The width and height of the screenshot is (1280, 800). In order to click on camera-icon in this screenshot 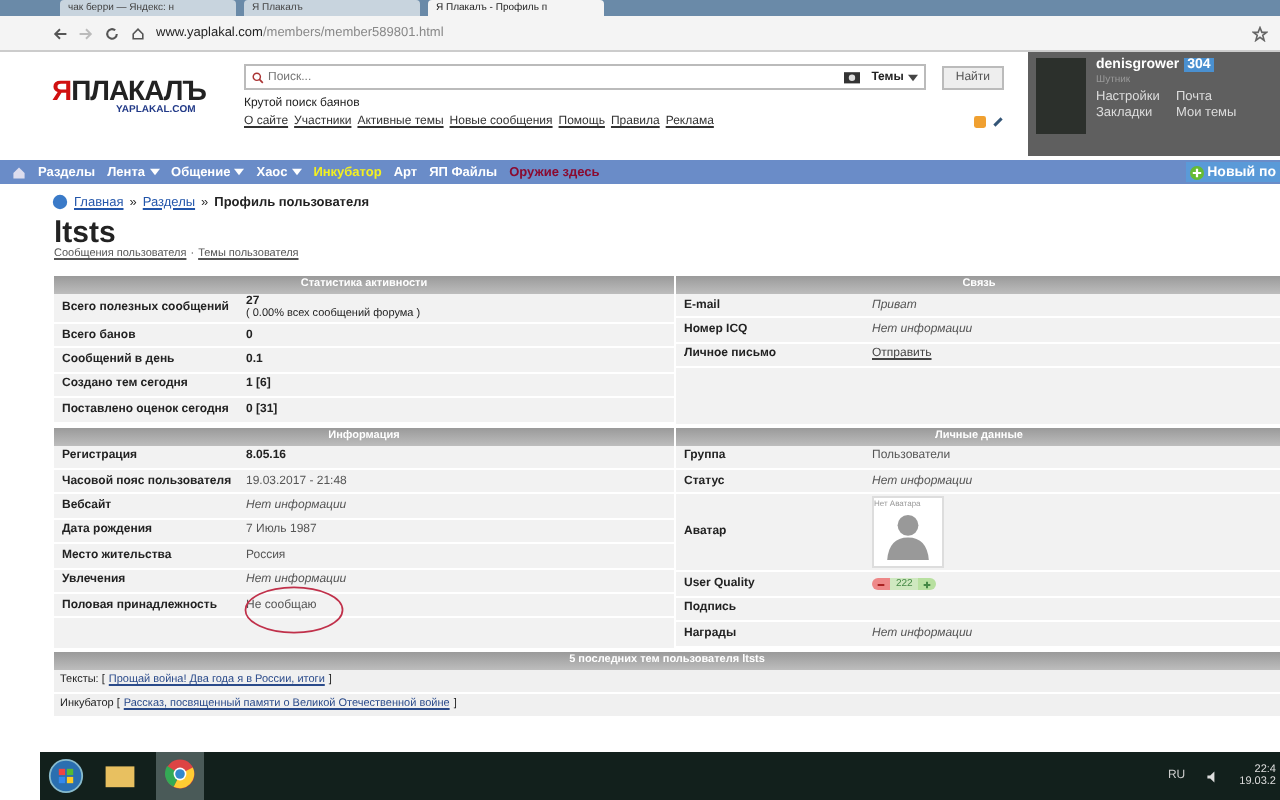, I will do `click(851, 77)`.